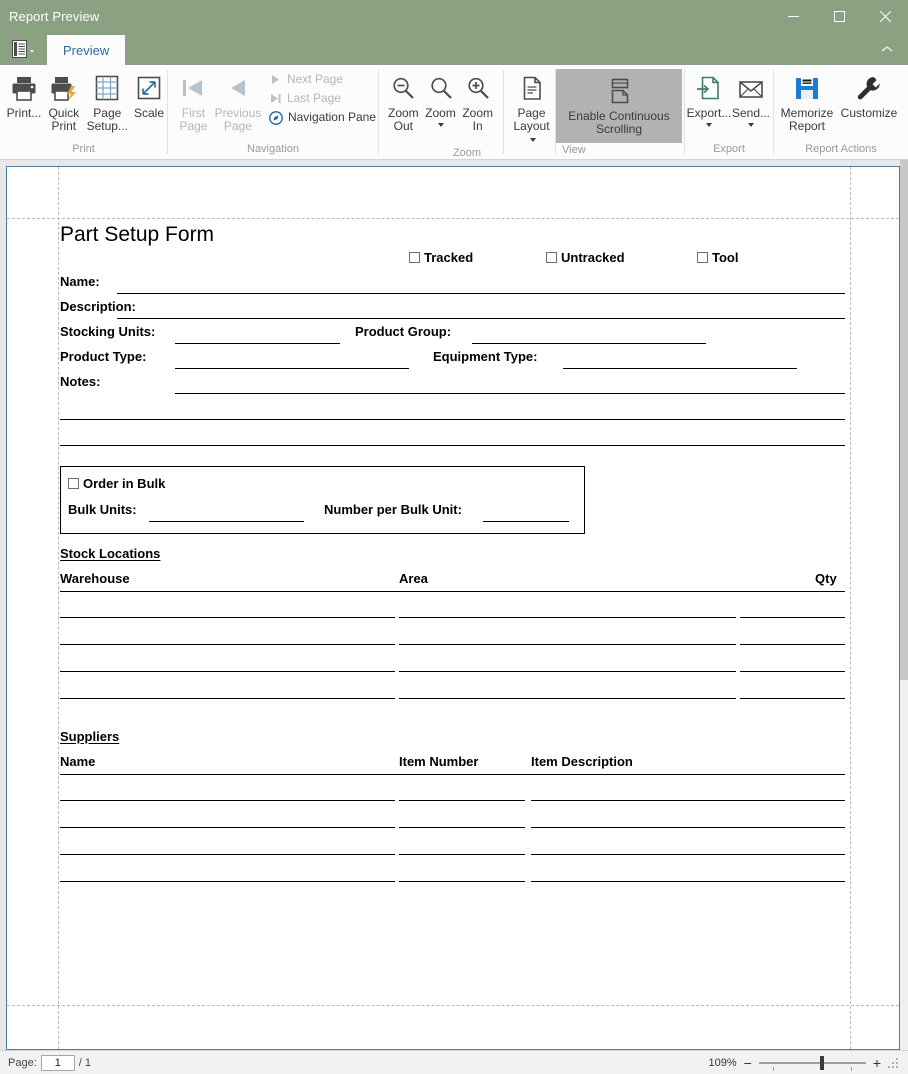  What do you see at coordinates (314, 79) in the screenshot?
I see `next-page-label: Next Page` at bounding box center [314, 79].